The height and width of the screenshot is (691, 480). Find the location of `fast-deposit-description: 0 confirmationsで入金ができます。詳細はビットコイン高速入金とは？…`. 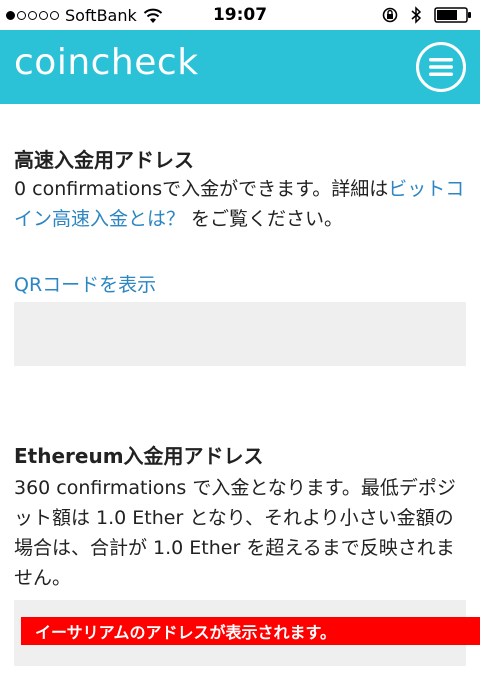

fast-deposit-description: 0 confirmationsで入金ができます。詳細はビットコイン高速入金とは？… is located at coordinates (240, 204).